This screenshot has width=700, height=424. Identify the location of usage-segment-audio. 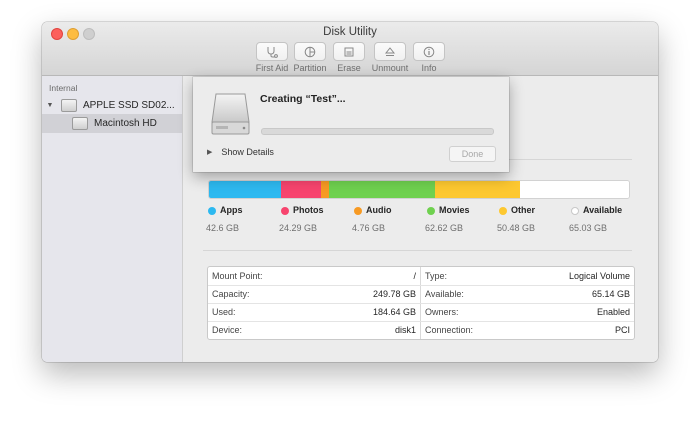
(325, 189).